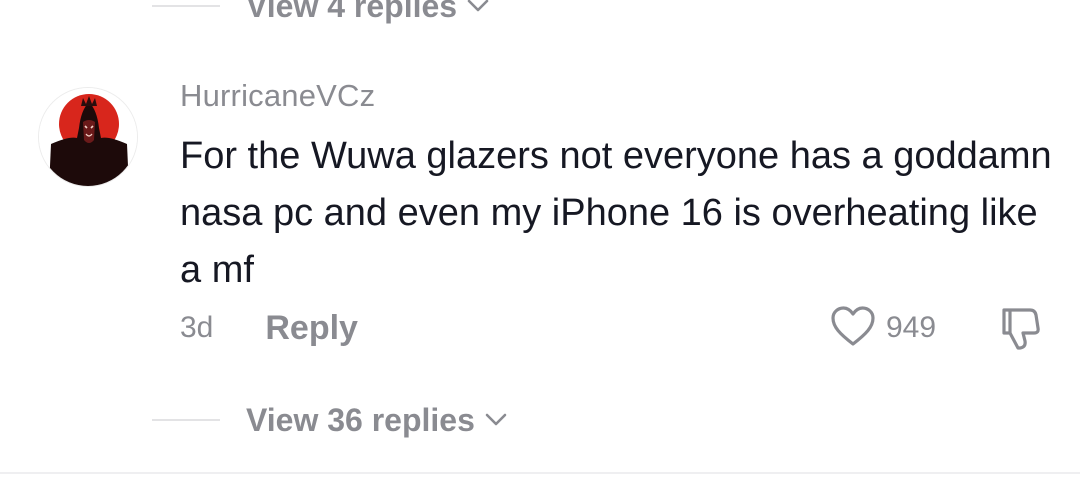 The image size is (1080, 495). I want to click on previous-view-replies-row: View 4 replies, so click(320, 13).